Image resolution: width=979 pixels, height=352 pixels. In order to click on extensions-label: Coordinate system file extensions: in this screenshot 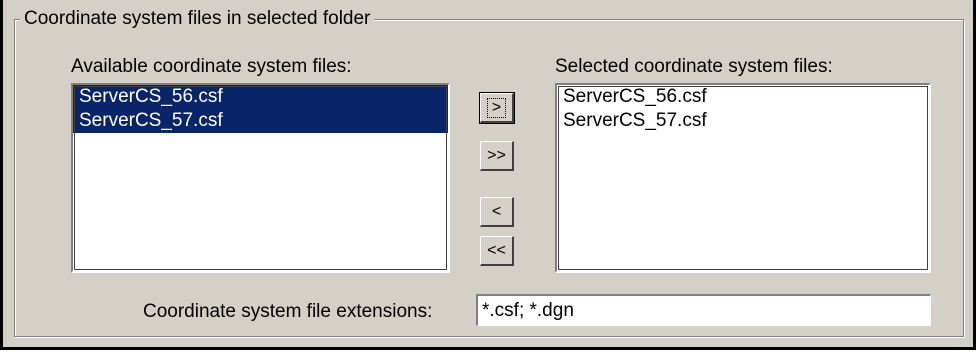, I will do `click(288, 311)`.